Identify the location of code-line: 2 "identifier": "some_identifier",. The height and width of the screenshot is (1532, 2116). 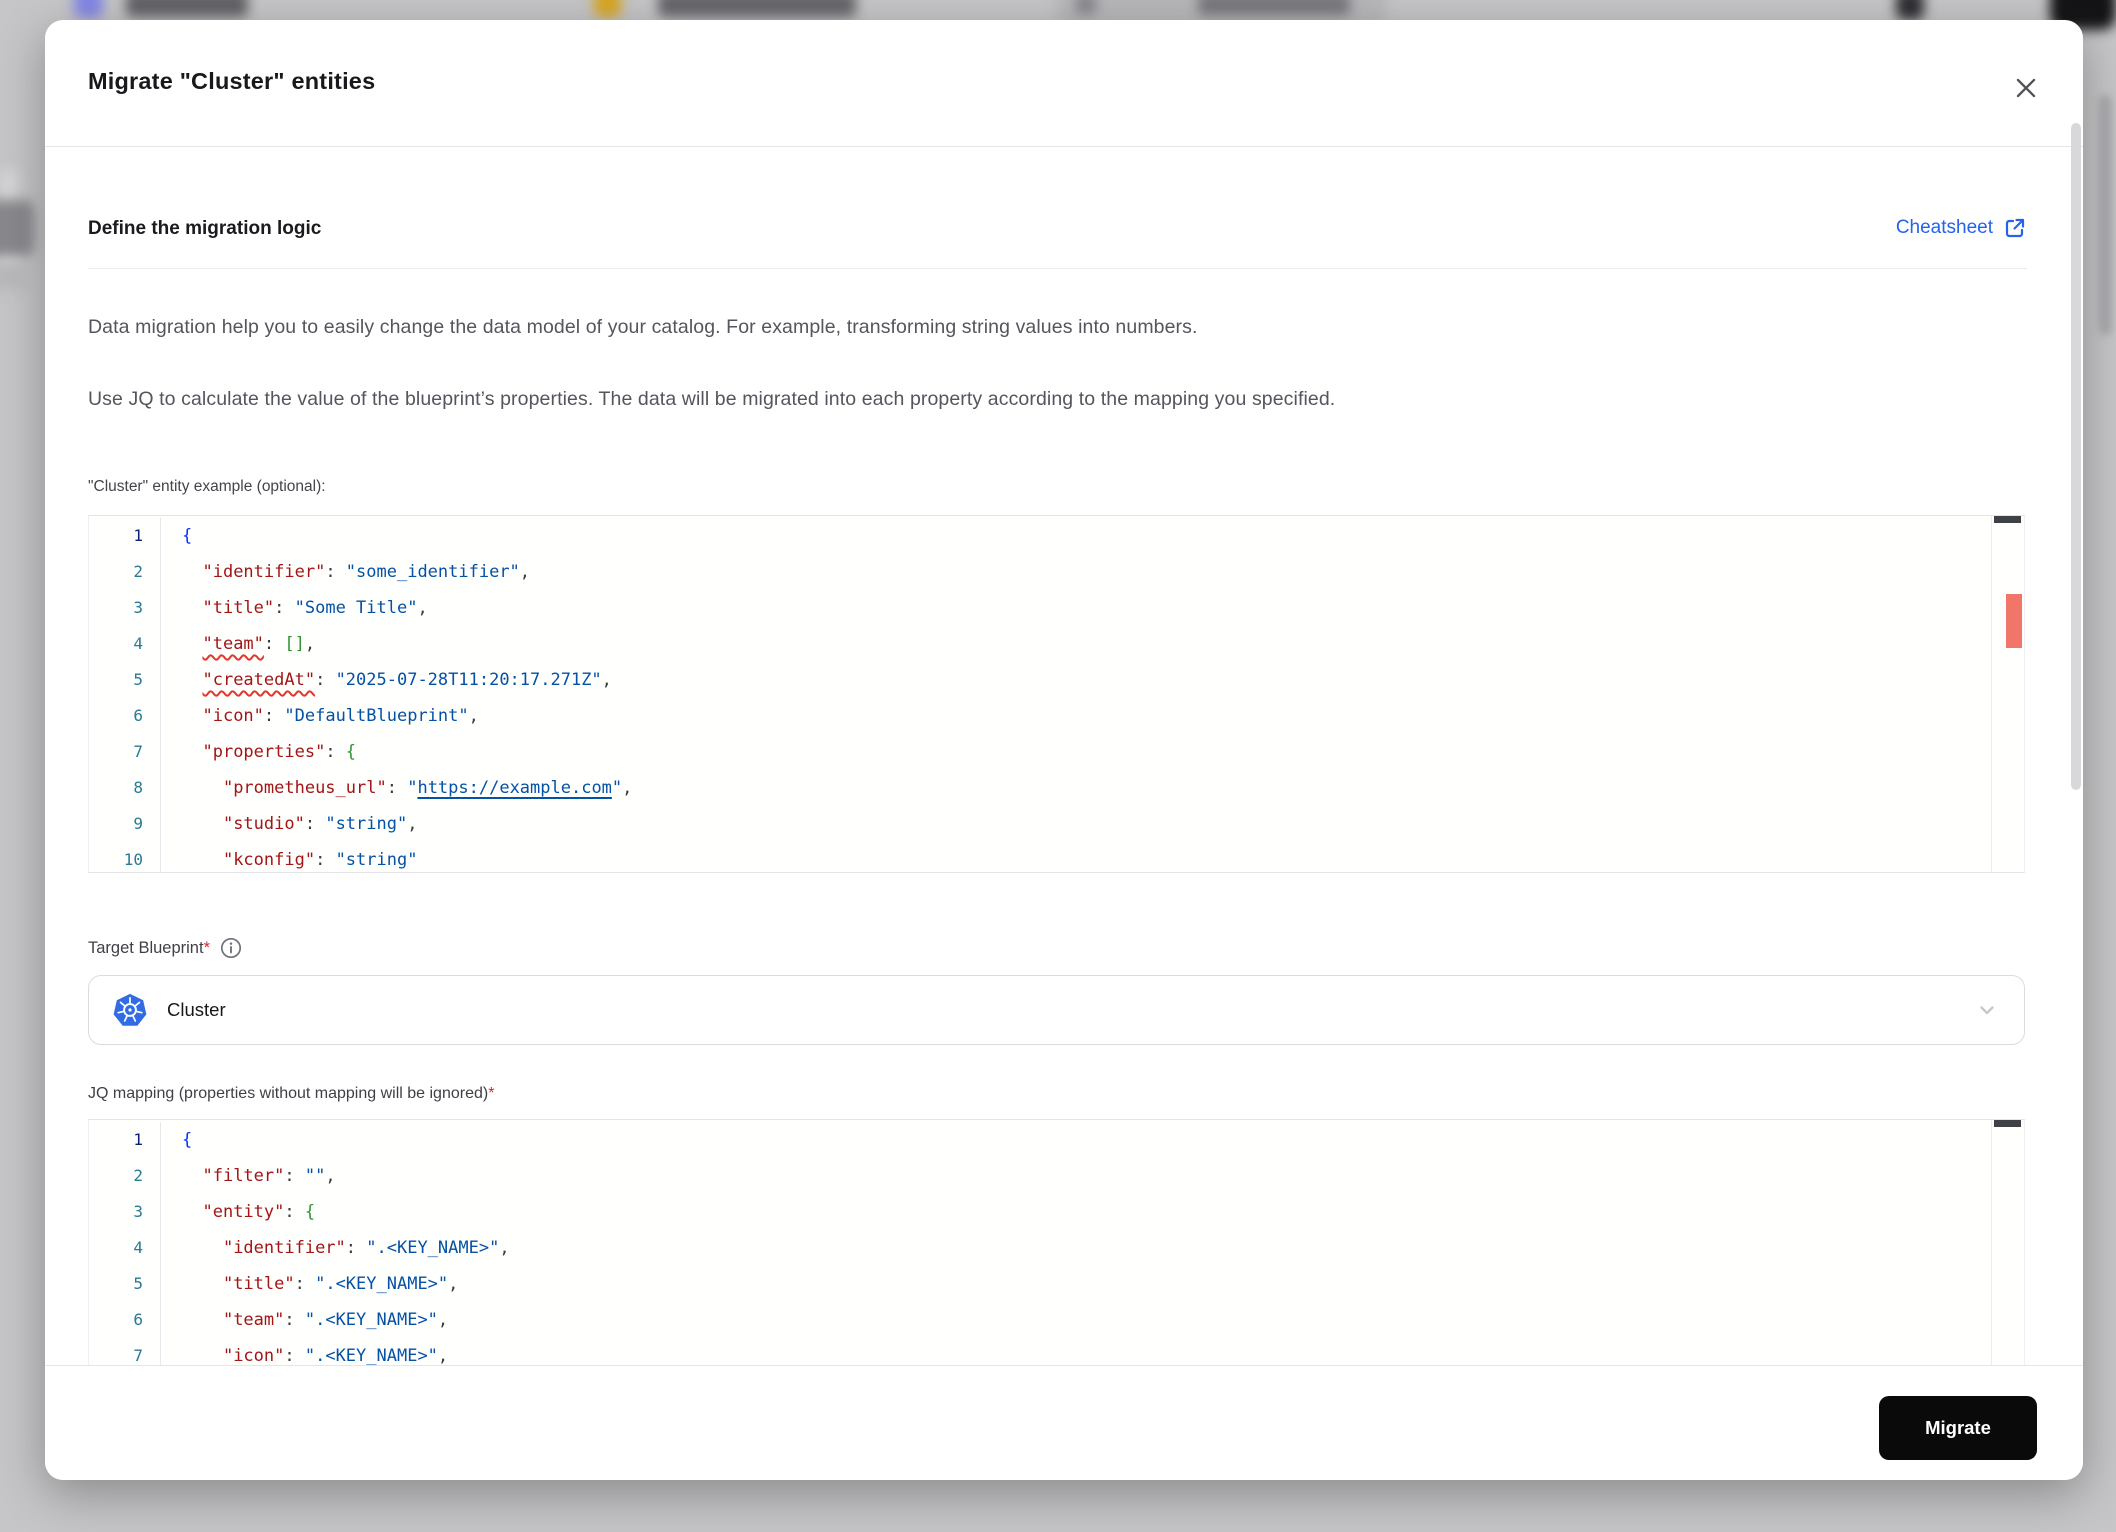
(1056, 572).